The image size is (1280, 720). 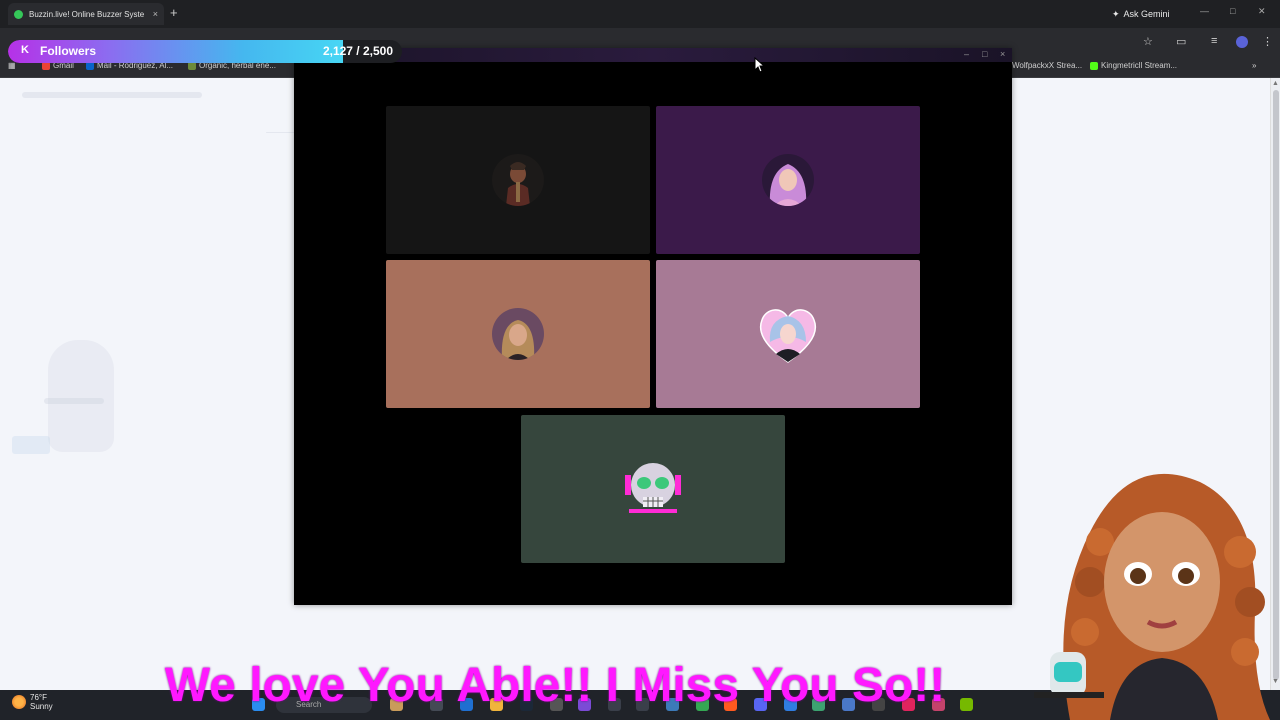 I want to click on scroll-up-icon: ▲, so click(x=1275, y=83).